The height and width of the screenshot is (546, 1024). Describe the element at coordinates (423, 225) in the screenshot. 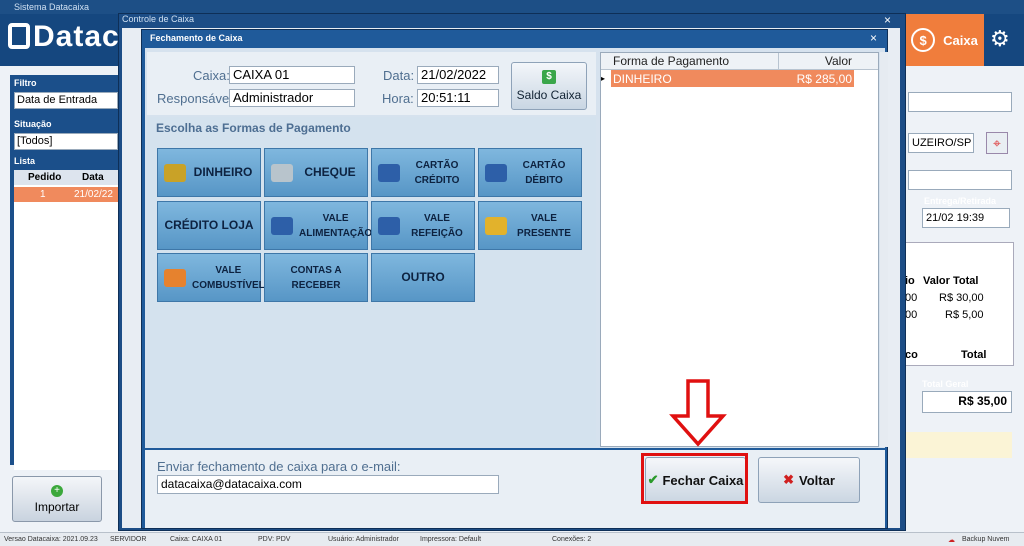

I see `payment-button-vale-refeição: VALE REFEIÇÃO` at that location.